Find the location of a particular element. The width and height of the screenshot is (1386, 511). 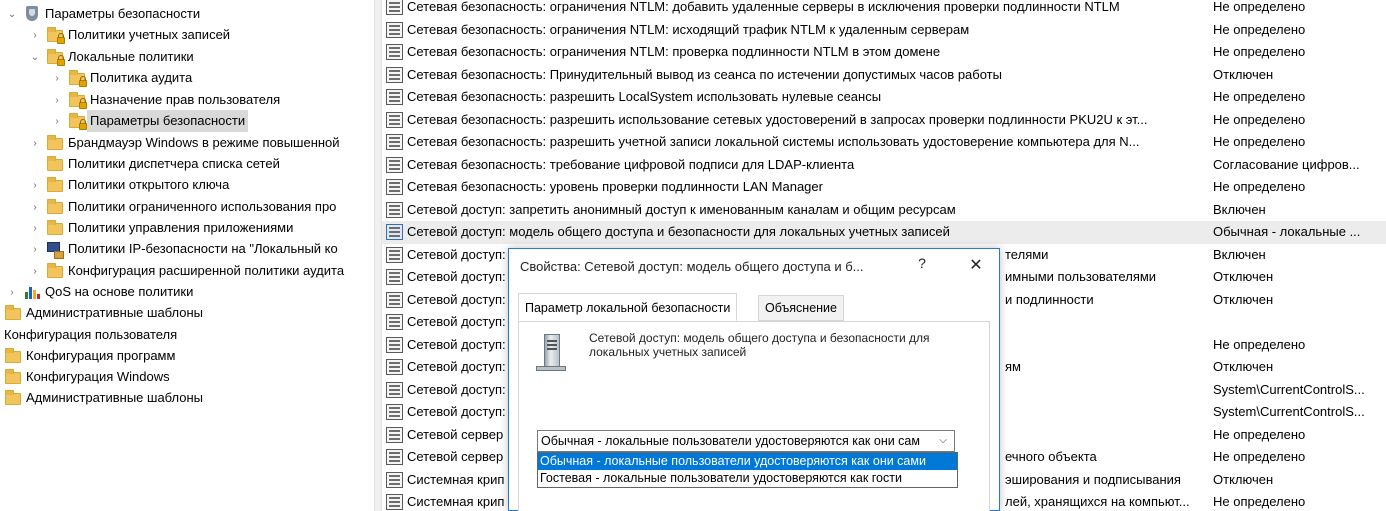

help-button: ? is located at coordinates (922, 266).